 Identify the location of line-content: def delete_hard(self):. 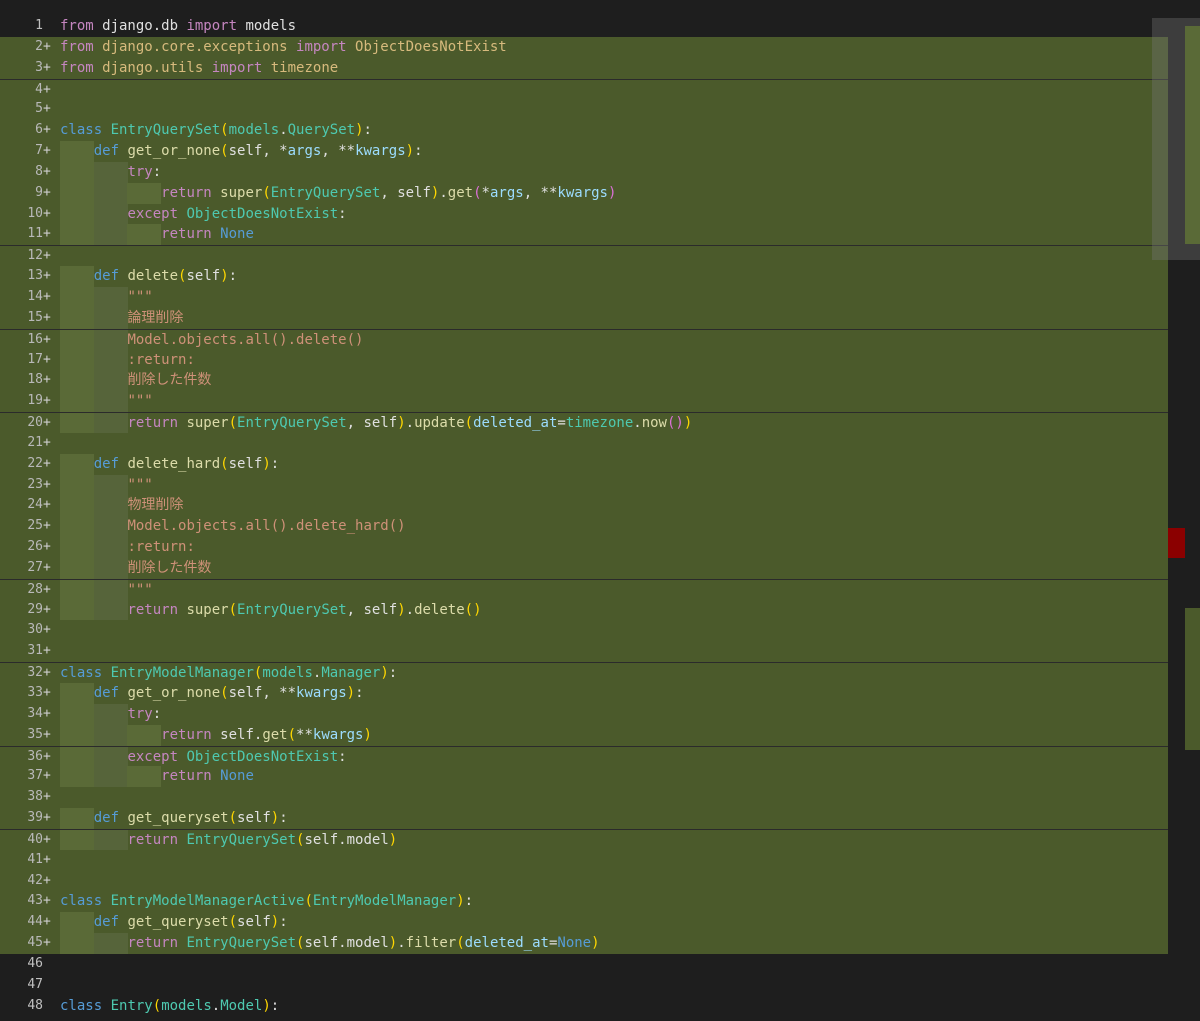
(186, 464).